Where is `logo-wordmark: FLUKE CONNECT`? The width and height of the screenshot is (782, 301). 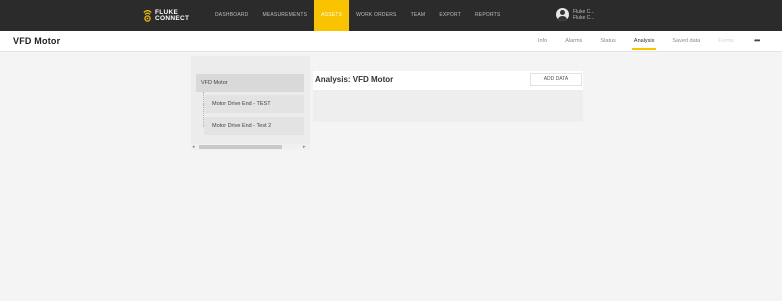 logo-wordmark: FLUKE CONNECT is located at coordinates (172, 15).